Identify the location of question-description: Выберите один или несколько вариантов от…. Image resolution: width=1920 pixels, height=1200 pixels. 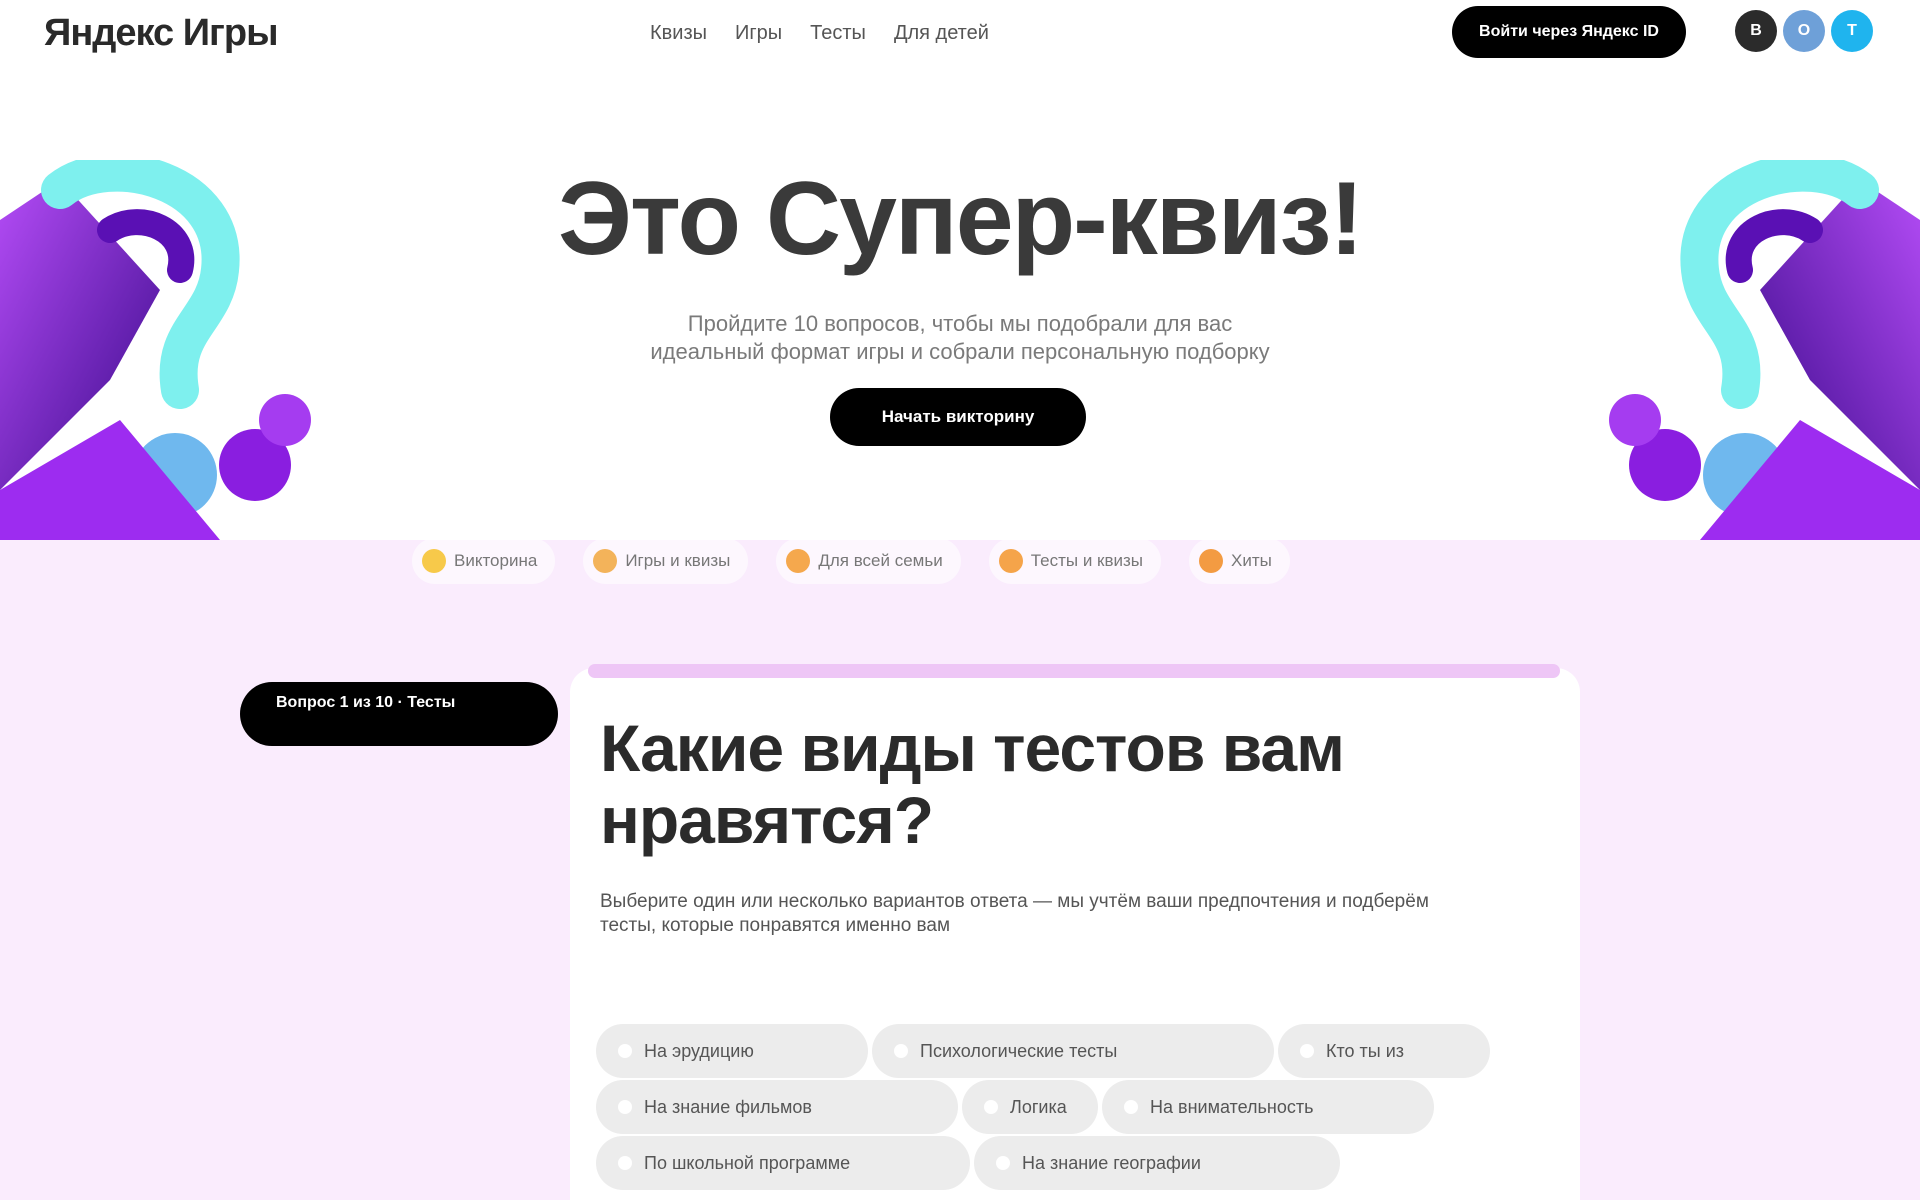
(1014, 913).